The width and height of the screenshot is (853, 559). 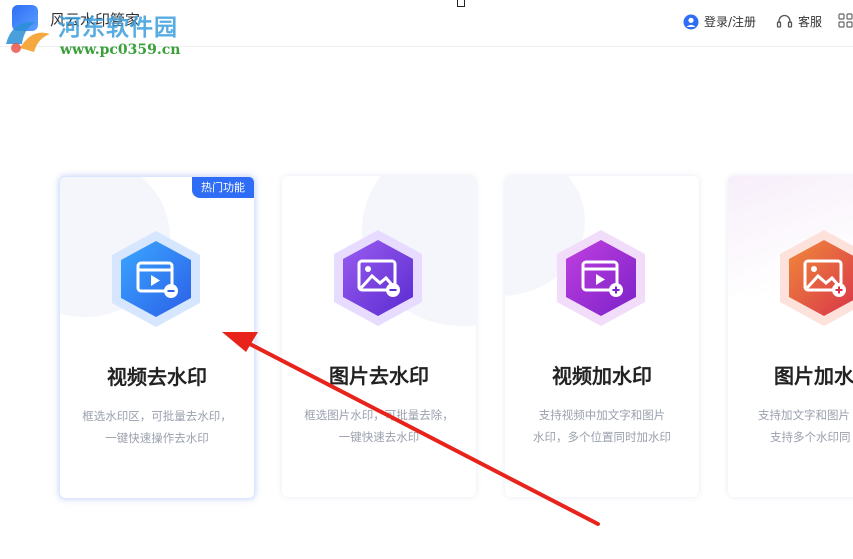 I want to click on card-description: 支持加文字和图片 支持多个水印同, so click(x=805, y=426).